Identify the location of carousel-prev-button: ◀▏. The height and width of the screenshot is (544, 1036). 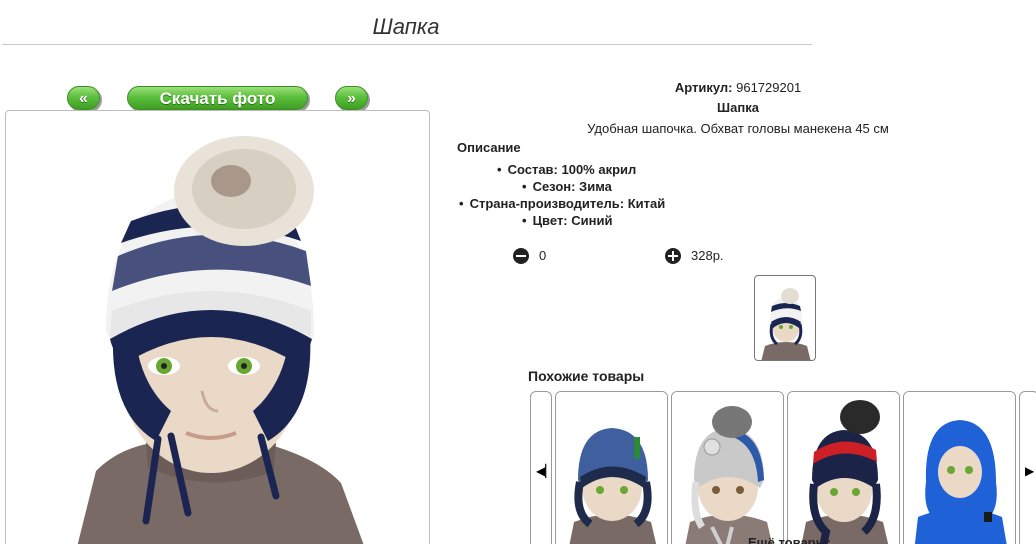
(542, 467).